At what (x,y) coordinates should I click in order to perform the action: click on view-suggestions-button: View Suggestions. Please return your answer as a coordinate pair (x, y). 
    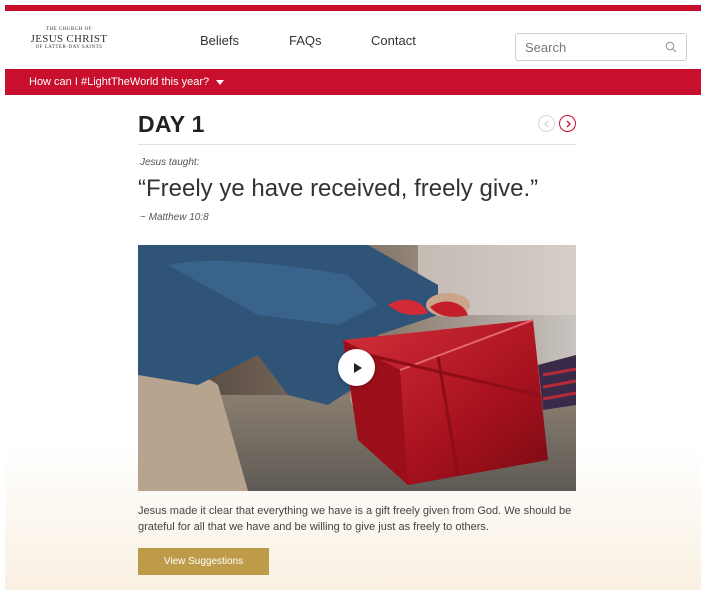
    Looking at the image, I should click on (203, 561).